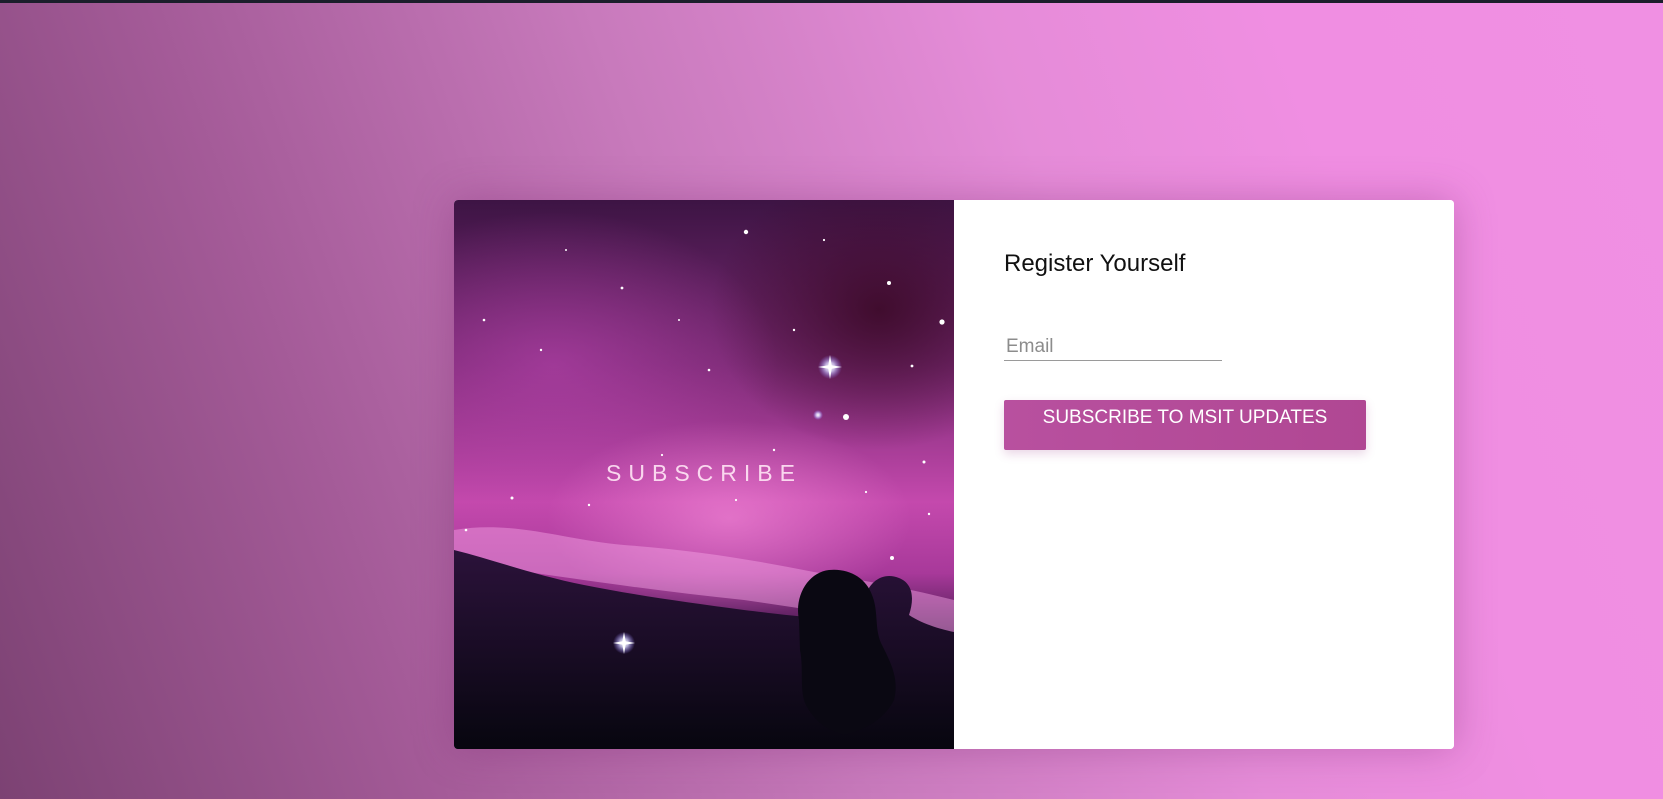 This screenshot has width=1663, height=799. Describe the element at coordinates (1113, 347) in the screenshot. I see `email-input` at that location.